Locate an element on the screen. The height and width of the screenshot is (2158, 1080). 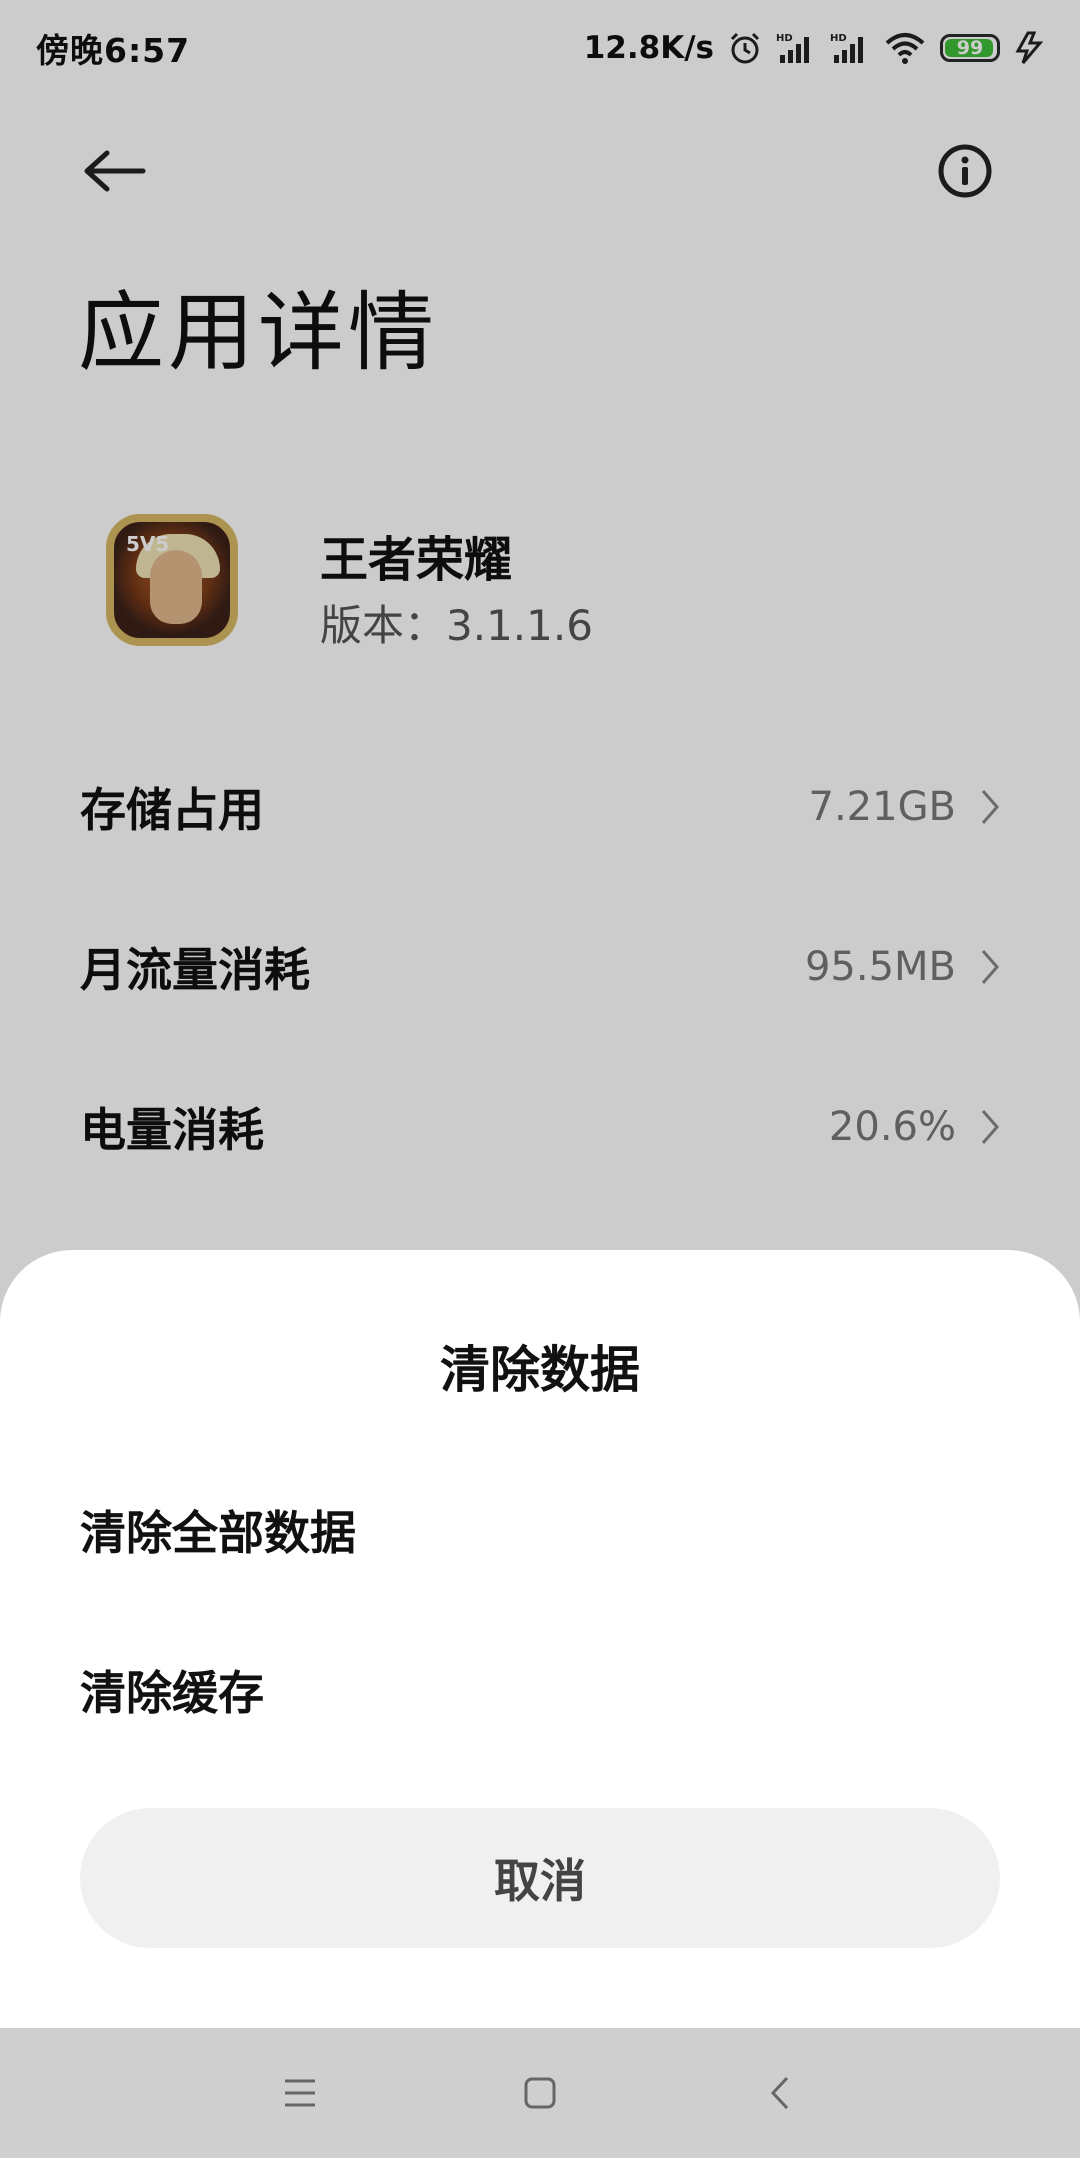
recents-button is located at coordinates (300, 2093).